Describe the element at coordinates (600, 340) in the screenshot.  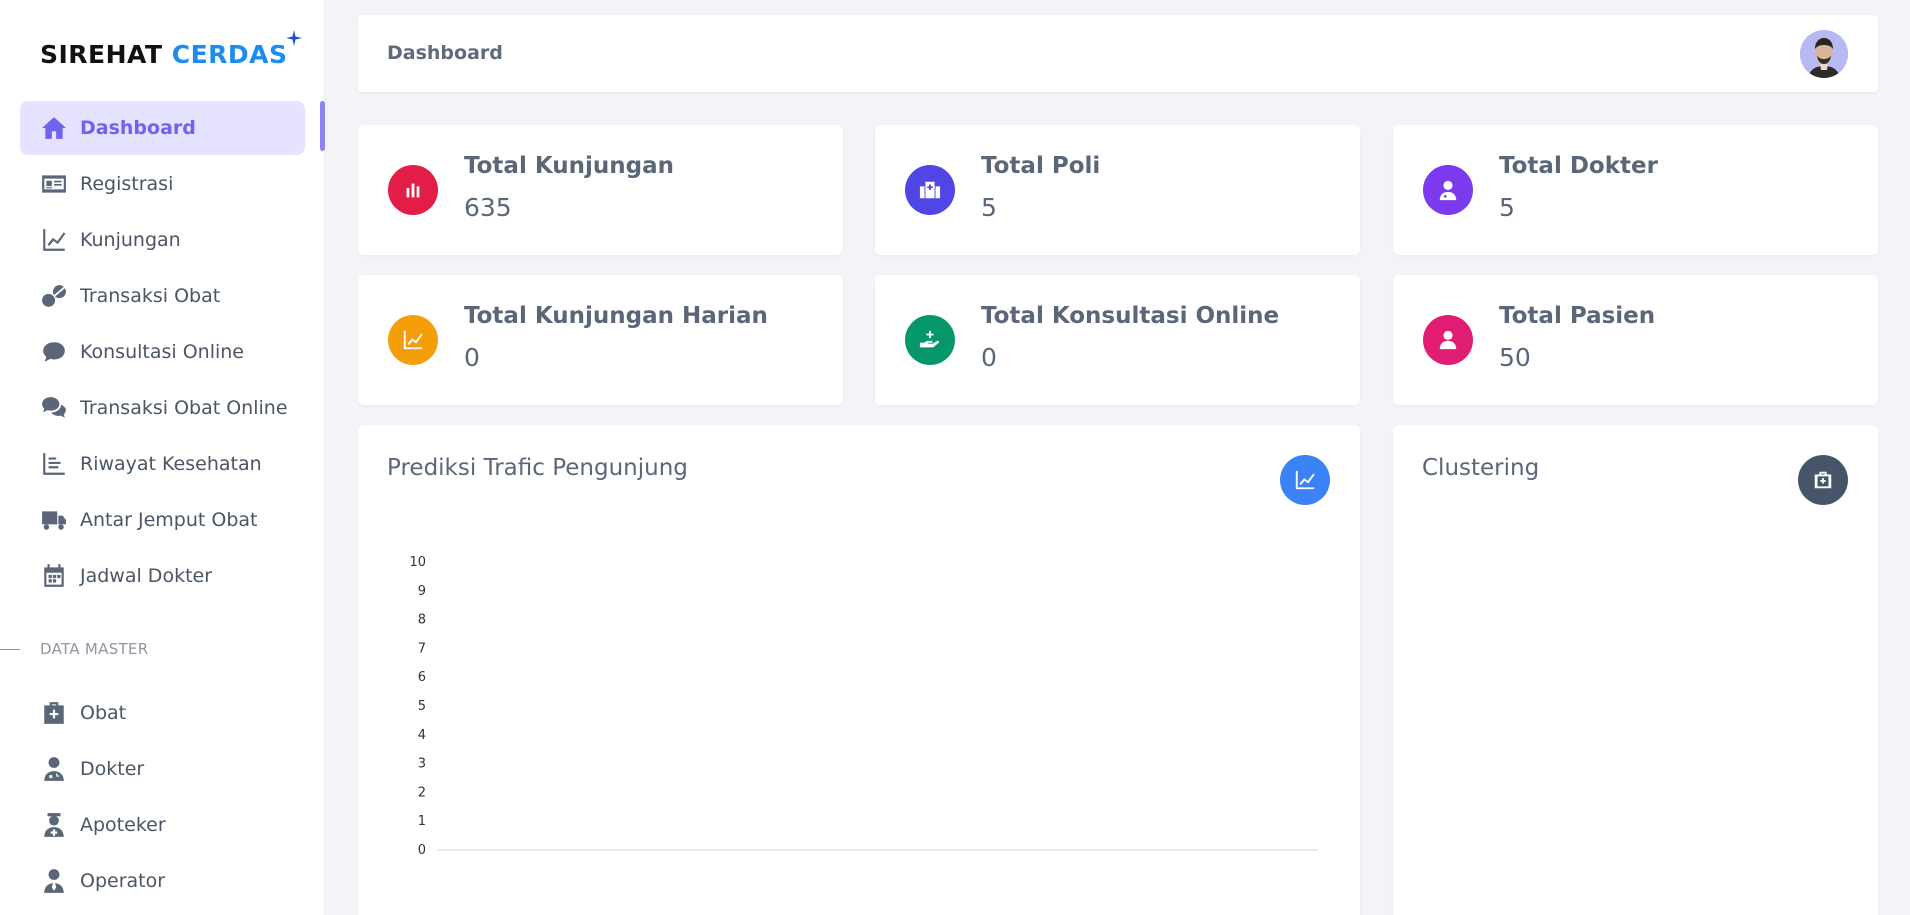
I see `stat-card-total-kunjungan-harian: Total Kunjungan Harian 0` at that location.